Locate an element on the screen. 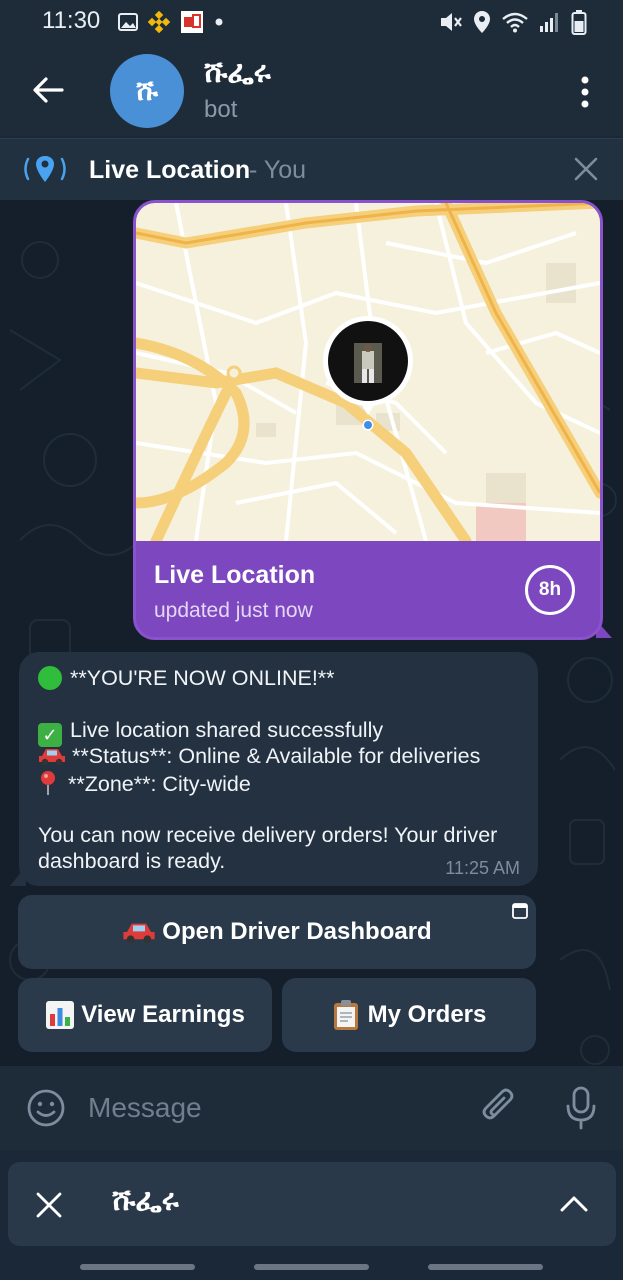  status-bar: 11:30 is located at coordinates (311, 22).